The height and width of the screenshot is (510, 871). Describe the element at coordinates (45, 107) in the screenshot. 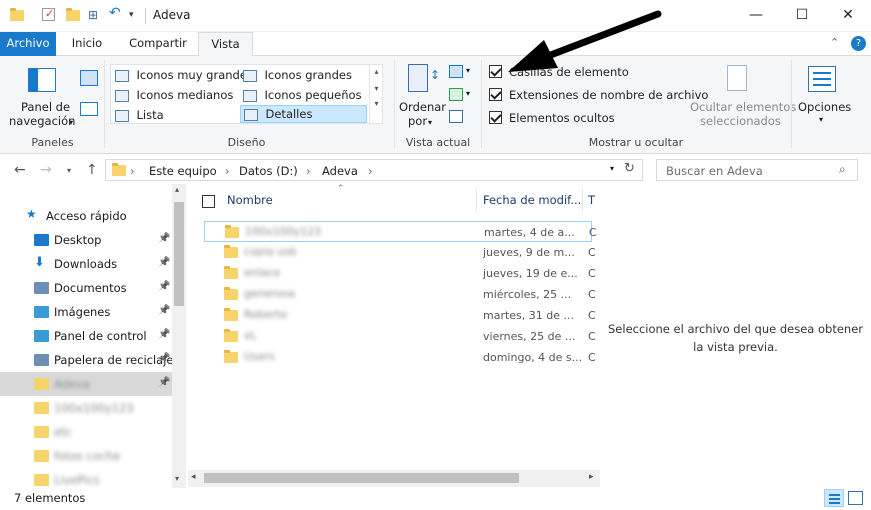

I see `navigation-pane-label: Panel de` at that location.